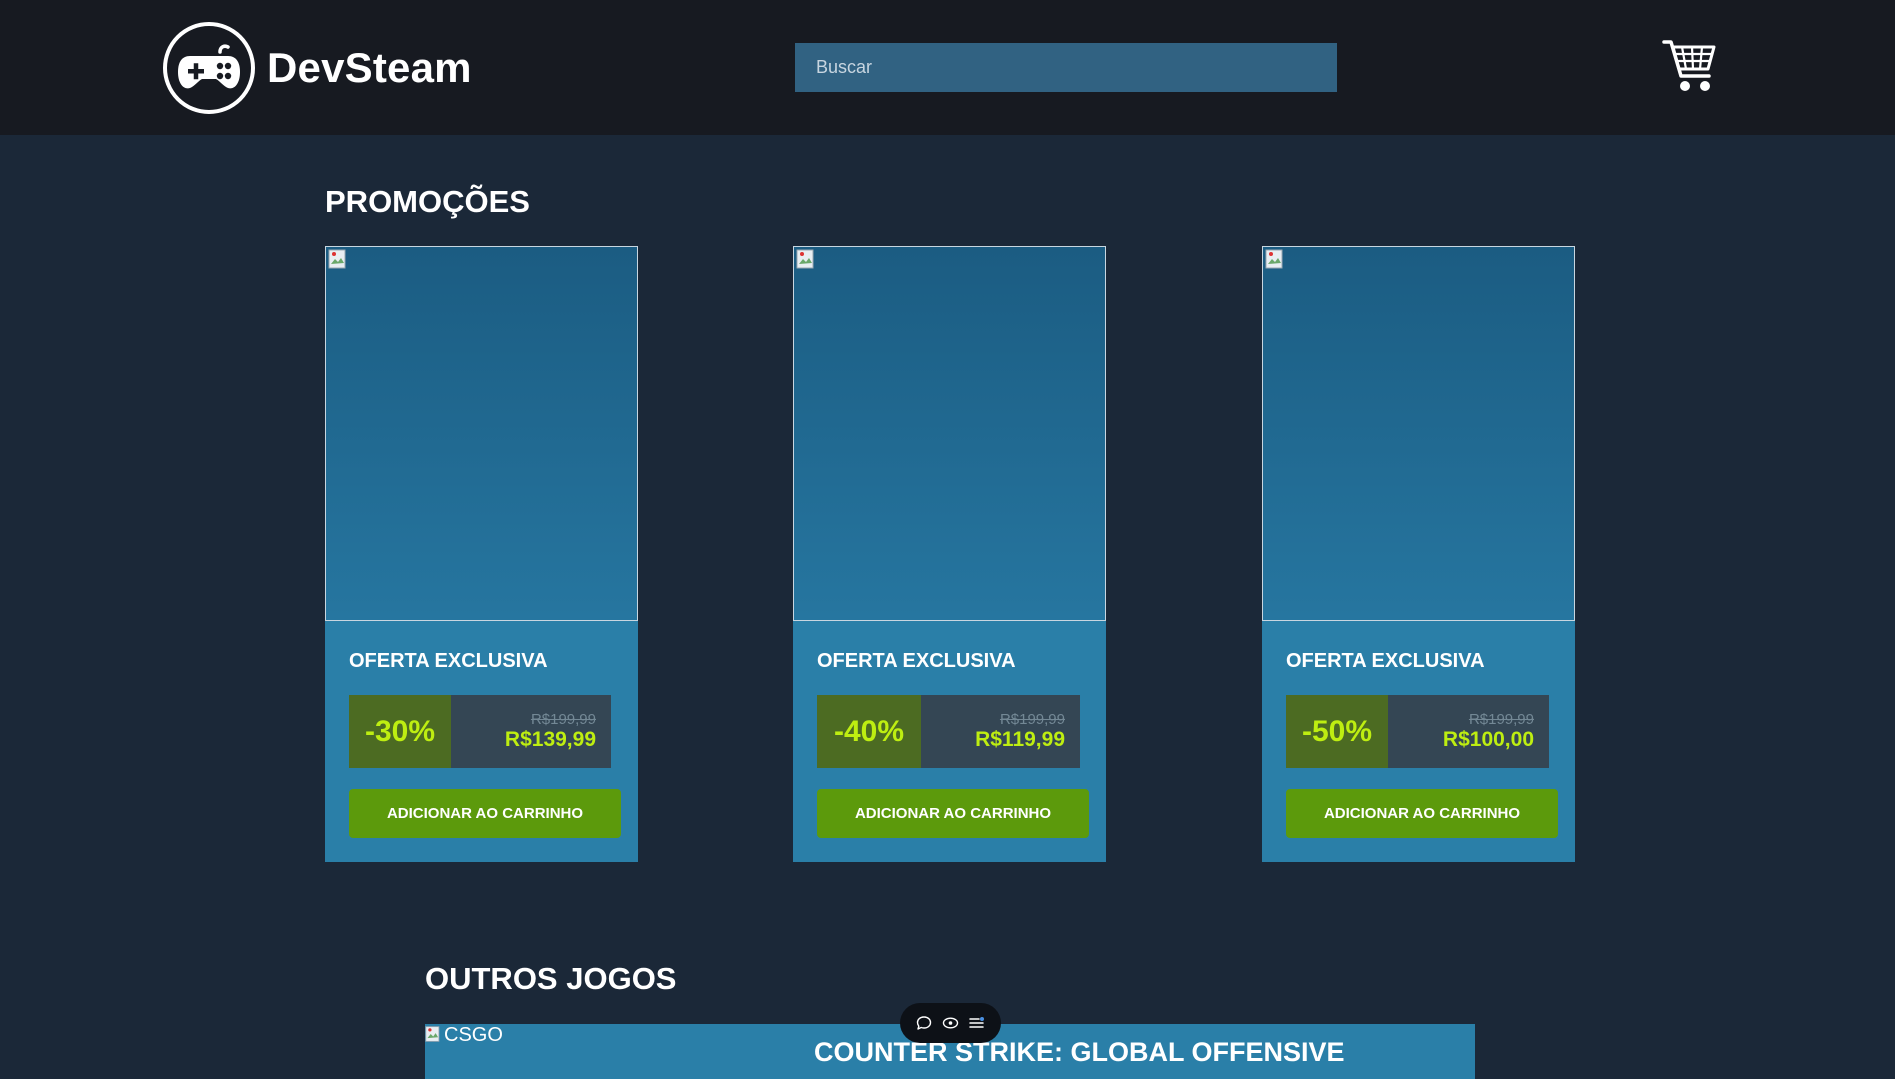 Image resolution: width=1895 pixels, height=1079 pixels. What do you see at coordinates (551, 978) in the screenshot?
I see `outros-jogos-title: OUTROS JOGOS` at bounding box center [551, 978].